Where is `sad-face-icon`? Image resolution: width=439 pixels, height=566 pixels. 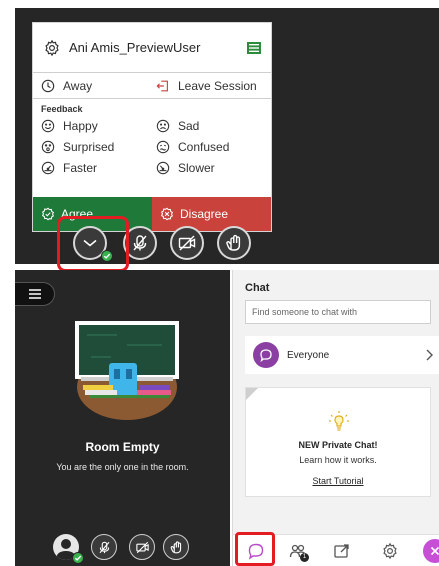 sad-face-icon is located at coordinates (163, 125).